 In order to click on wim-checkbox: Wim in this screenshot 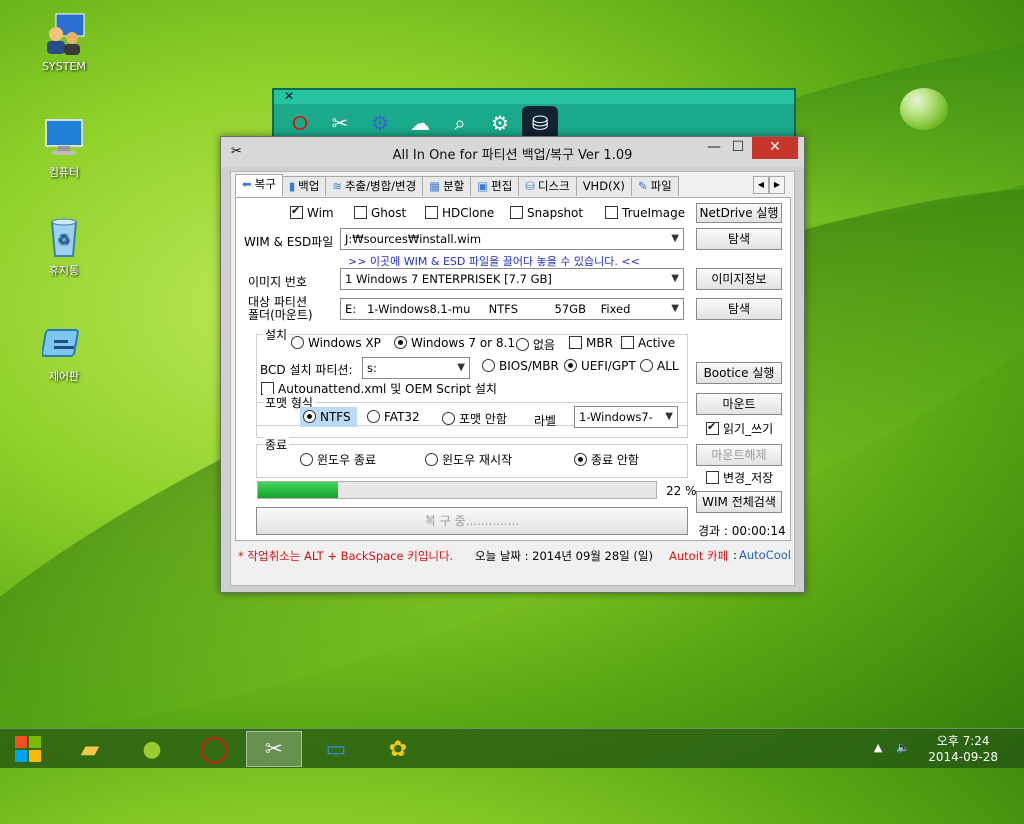, I will do `click(312, 212)`.